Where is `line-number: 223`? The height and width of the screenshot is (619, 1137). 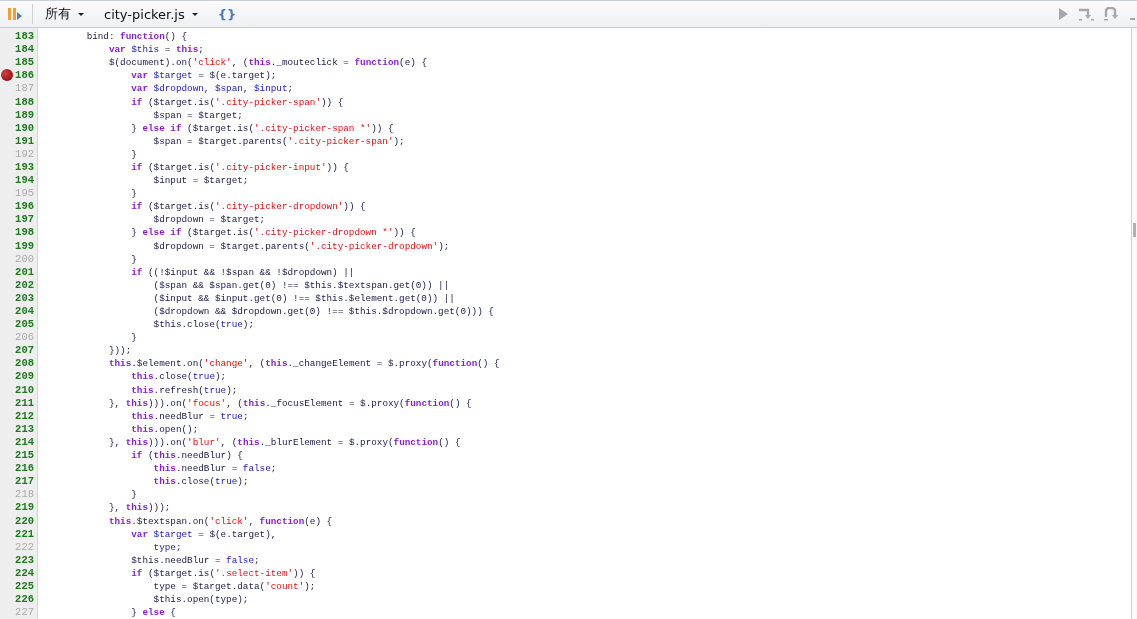 line-number: 223 is located at coordinates (24, 560).